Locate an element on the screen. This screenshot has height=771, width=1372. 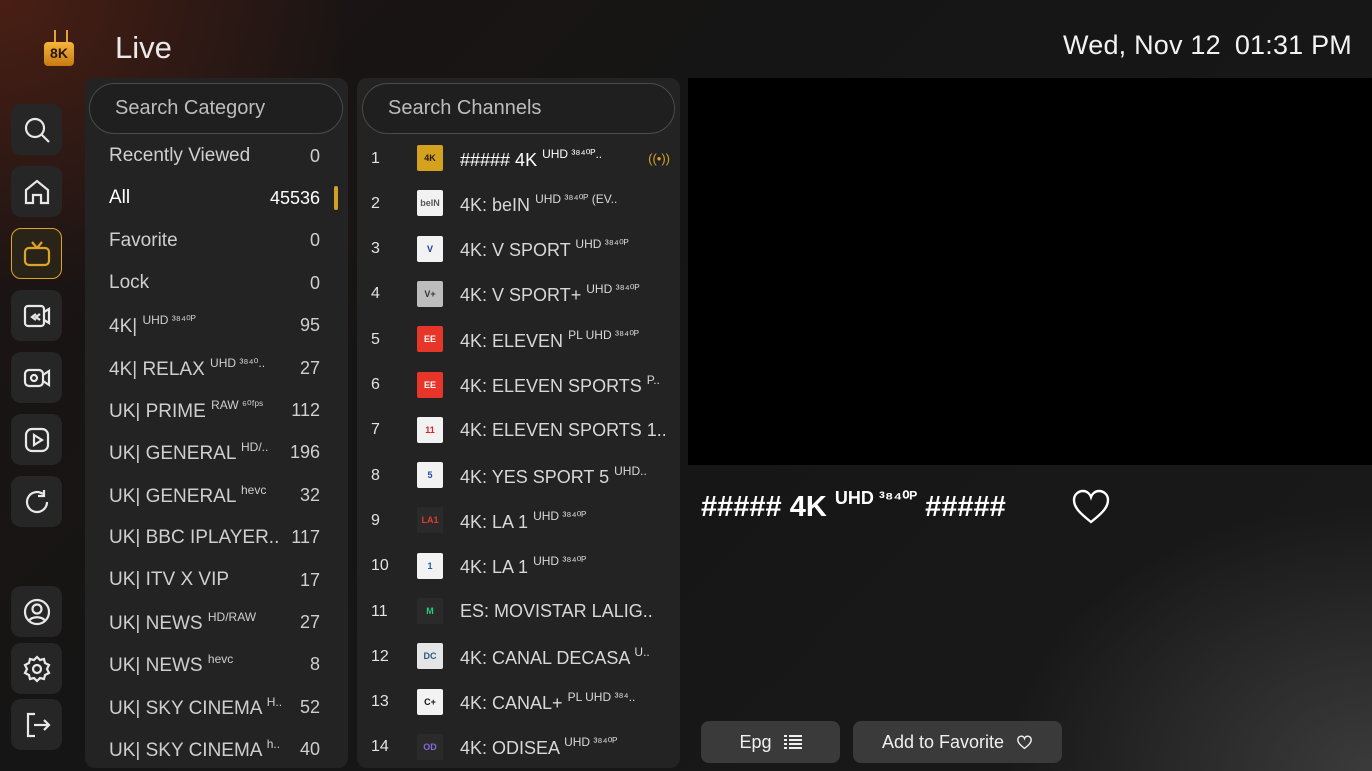
search-category-input: Search Category is located at coordinates (216, 108).